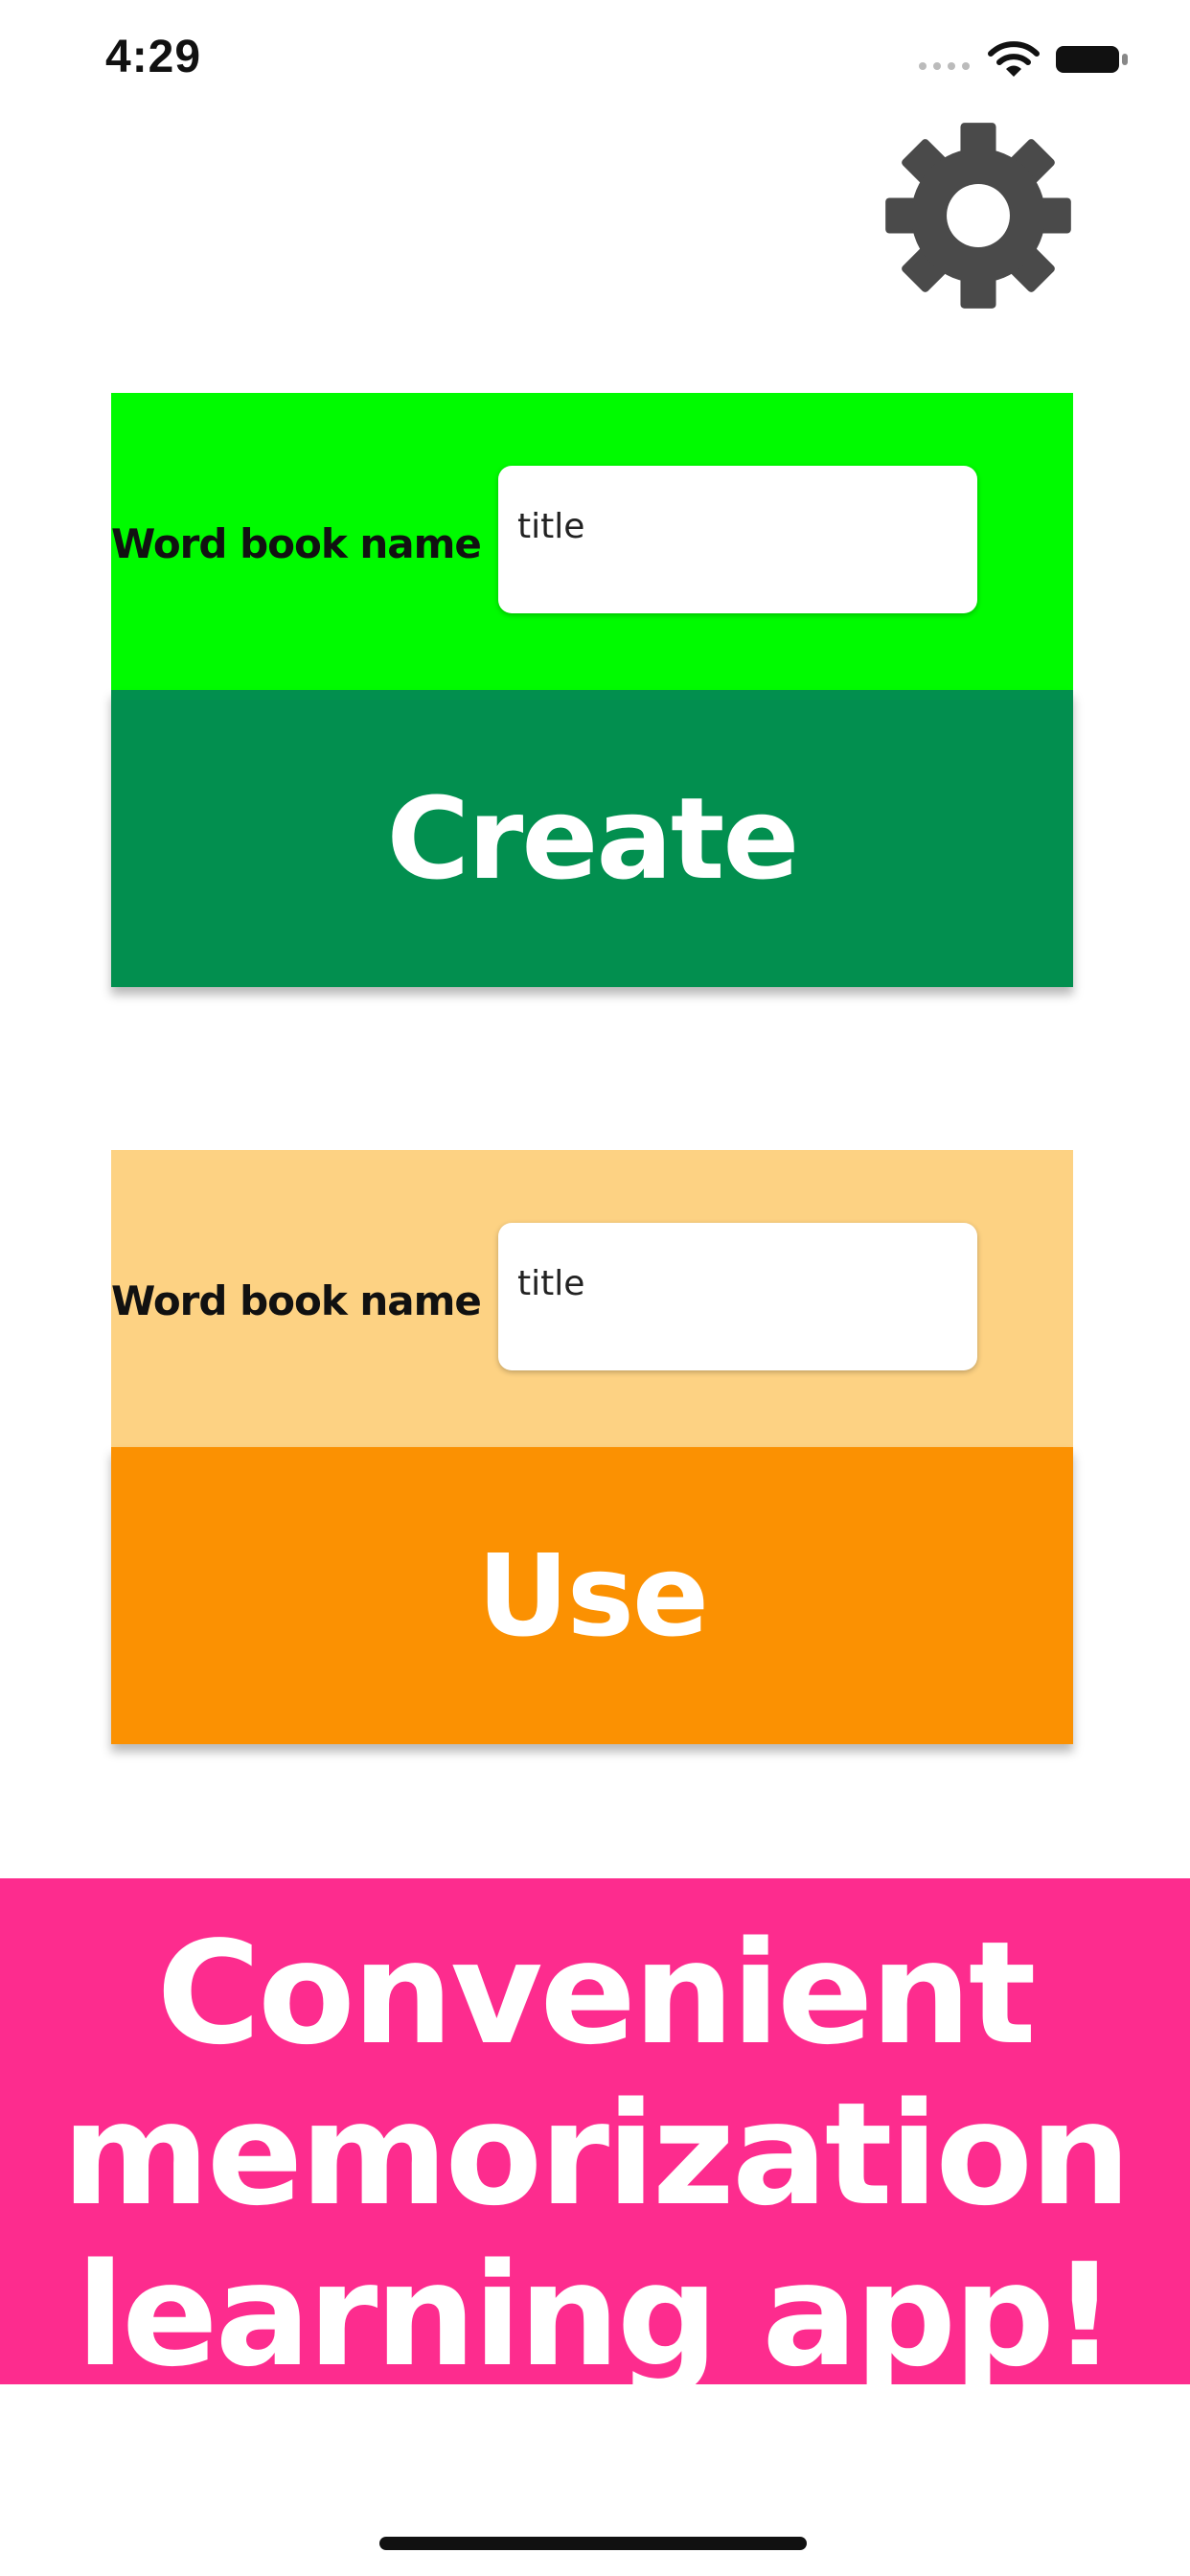  What do you see at coordinates (1092, 59) in the screenshot?
I see `battery-icon` at bounding box center [1092, 59].